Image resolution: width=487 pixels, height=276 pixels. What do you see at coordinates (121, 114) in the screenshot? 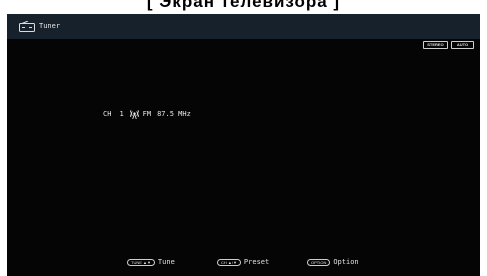
I see `channel-number: 1` at bounding box center [121, 114].